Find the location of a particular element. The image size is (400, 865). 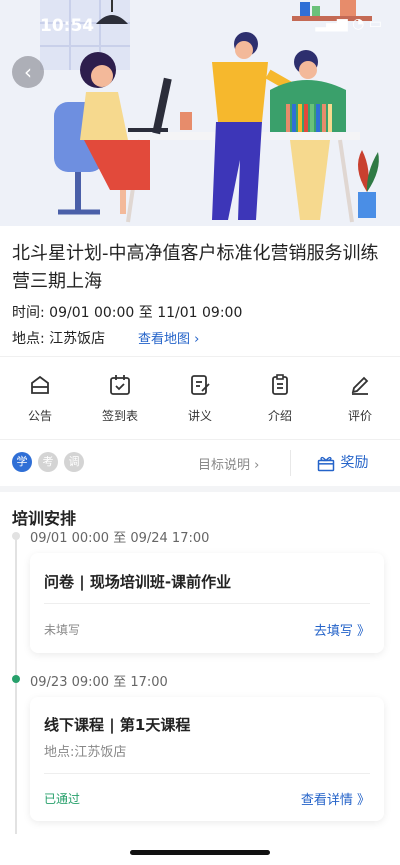

action-label: 评价 is located at coordinates (359, 416).